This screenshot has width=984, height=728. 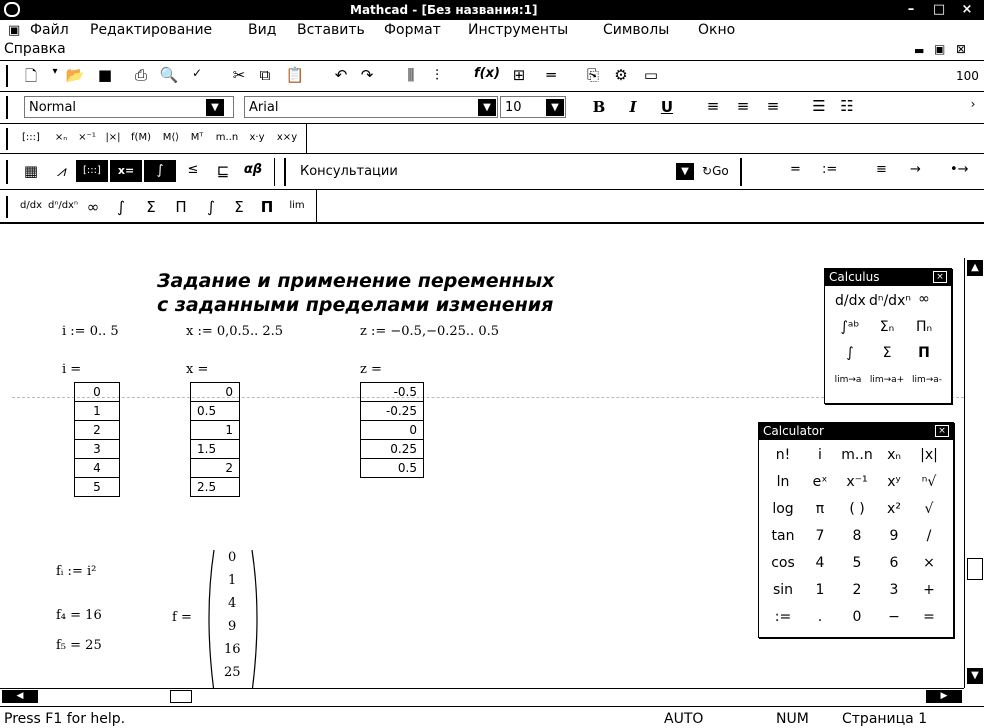 I want to click on paste-icon: 📋, so click(x=295, y=75).